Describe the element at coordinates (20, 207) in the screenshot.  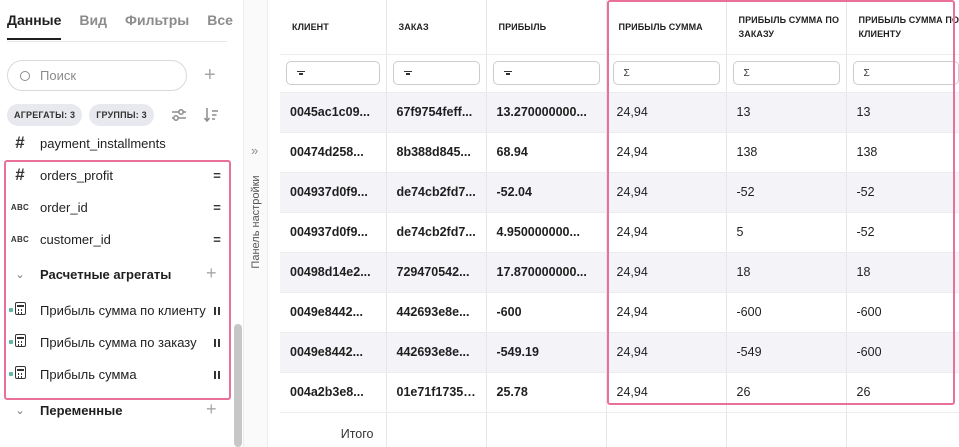
I see `abc-icon: ABC` at that location.